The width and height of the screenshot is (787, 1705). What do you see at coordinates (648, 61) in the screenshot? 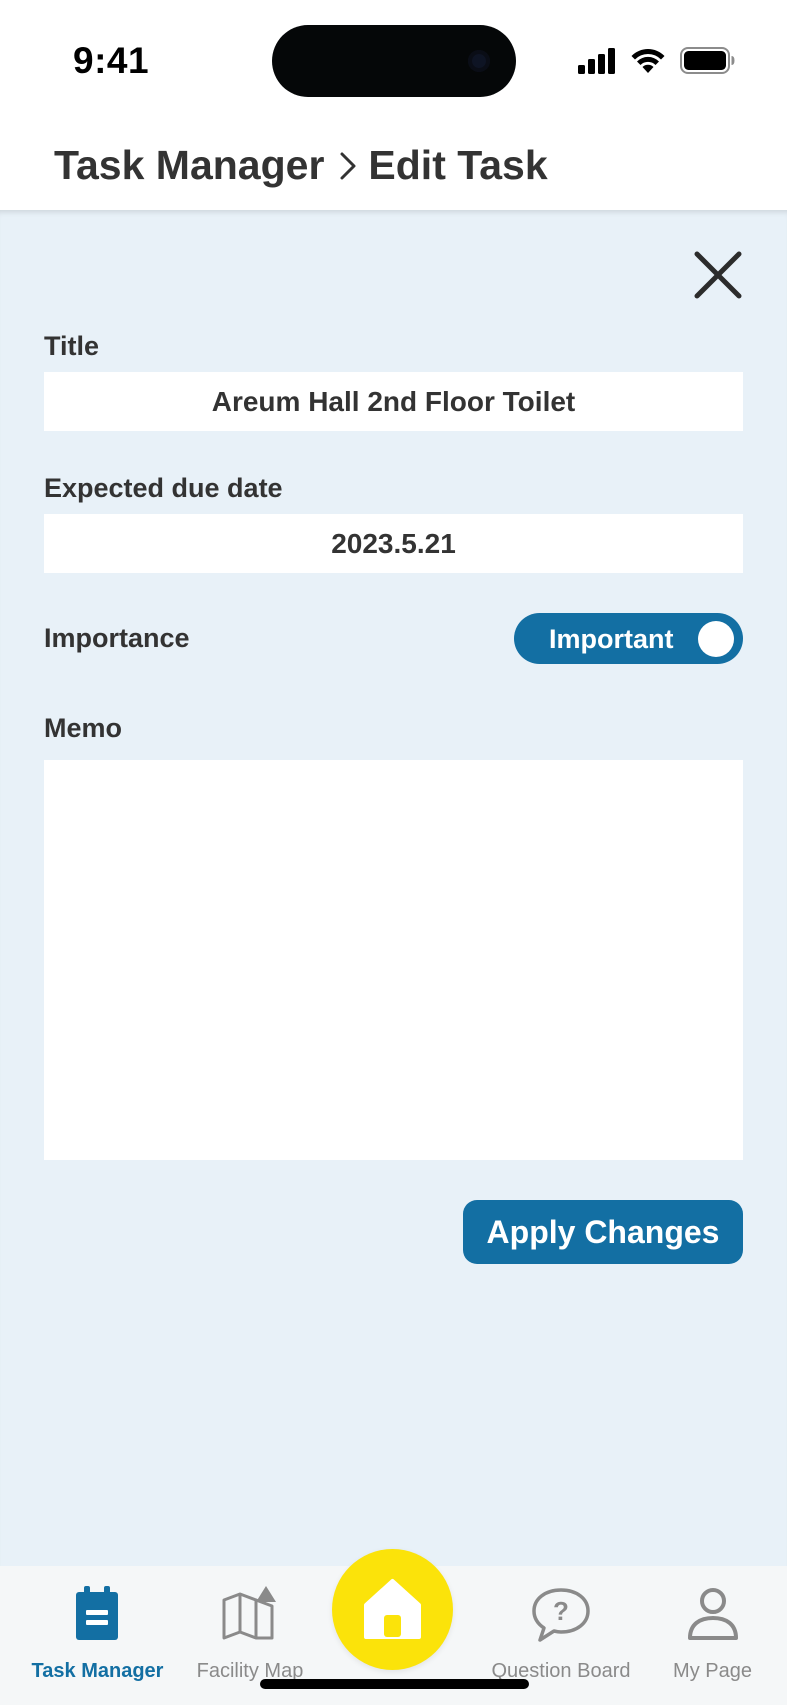
I see `wifi-icon` at bounding box center [648, 61].